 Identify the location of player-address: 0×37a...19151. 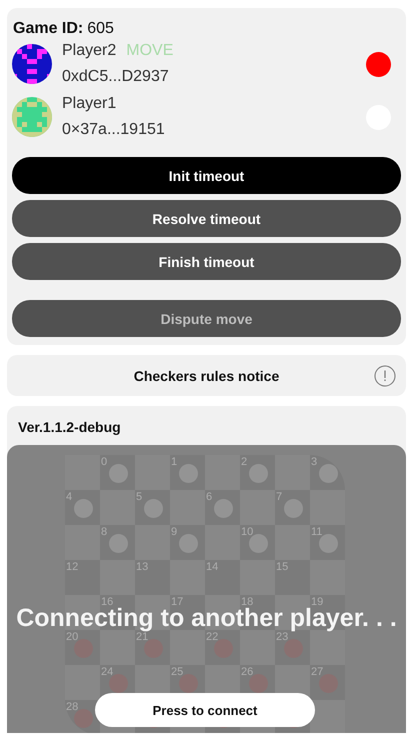
(114, 130).